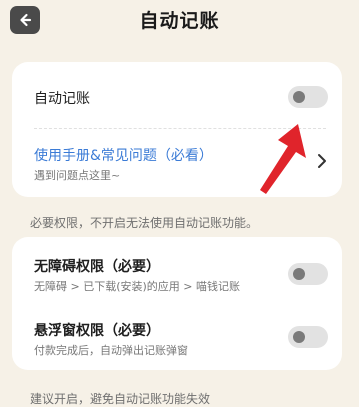  What do you see at coordinates (283, 159) in the screenshot?
I see `red-arrow-annotation` at bounding box center [283, 159].